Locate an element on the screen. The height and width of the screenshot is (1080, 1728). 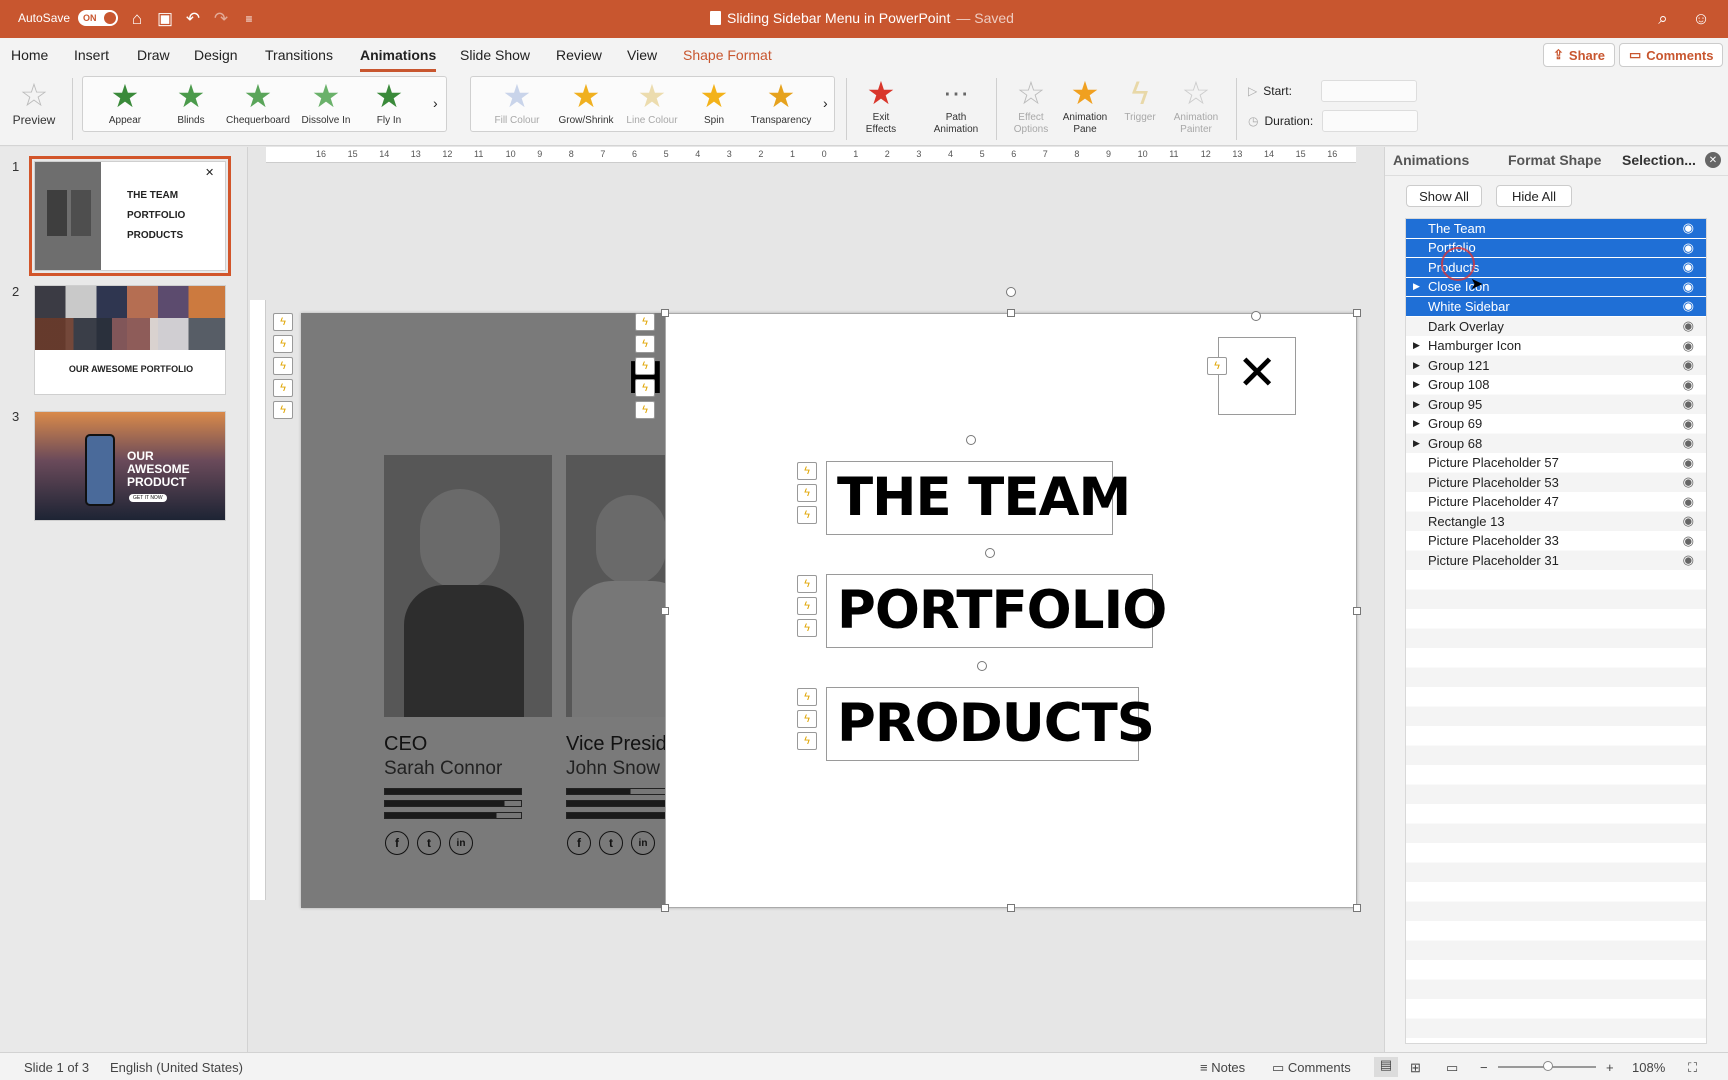
zoom-in-icon: + is located at coordinates (1610, 1067).